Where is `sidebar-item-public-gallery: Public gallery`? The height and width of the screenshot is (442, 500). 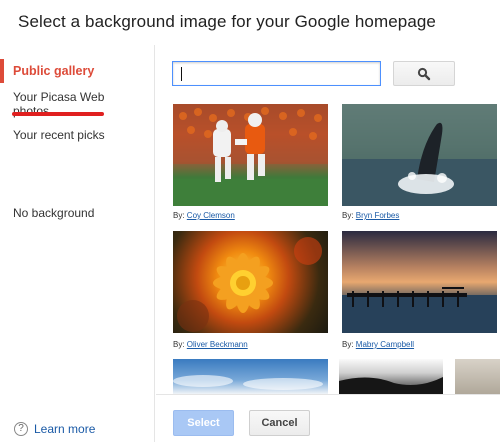
sidebar-item-public-gallery: Public gallery is located at coordinates (77, 71).